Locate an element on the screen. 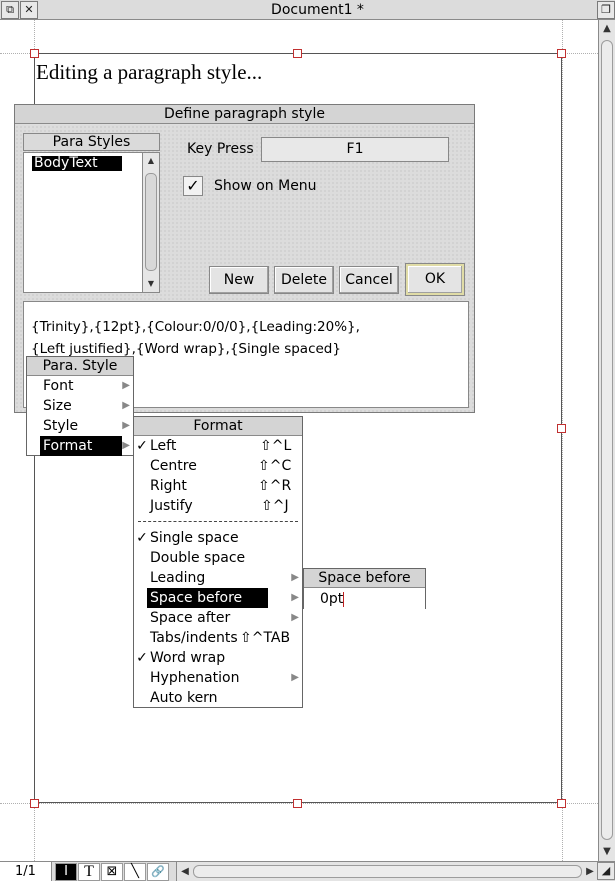 The image size is (615, 881). menu-item-label: Space before is located at coordinates (207, 598).